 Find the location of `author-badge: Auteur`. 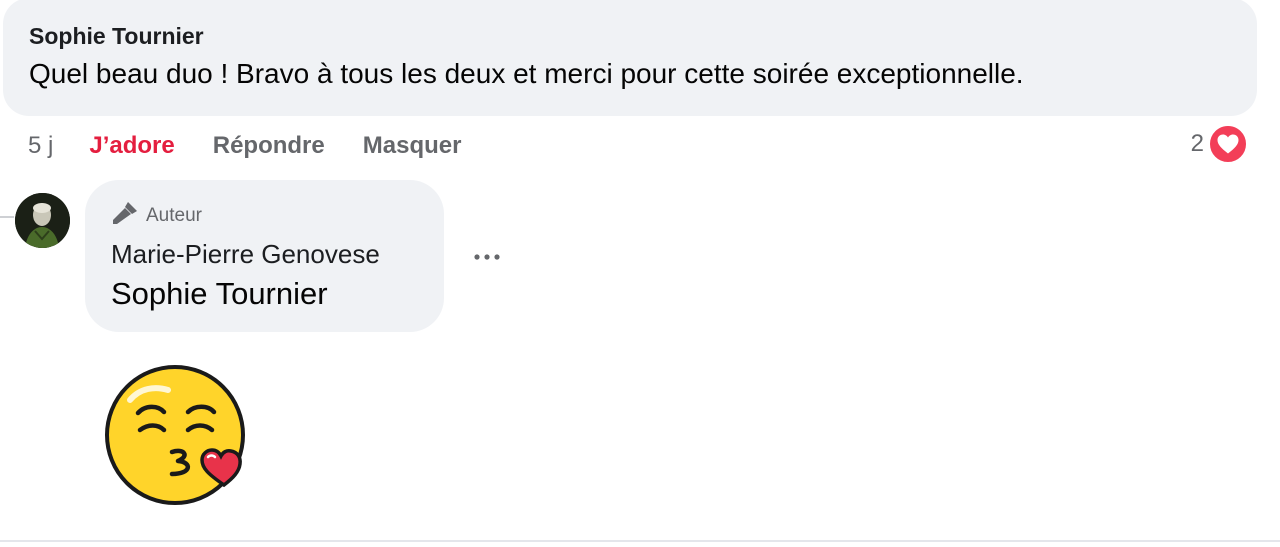

author-badge: Auteur is located at coordinates (156, 216).